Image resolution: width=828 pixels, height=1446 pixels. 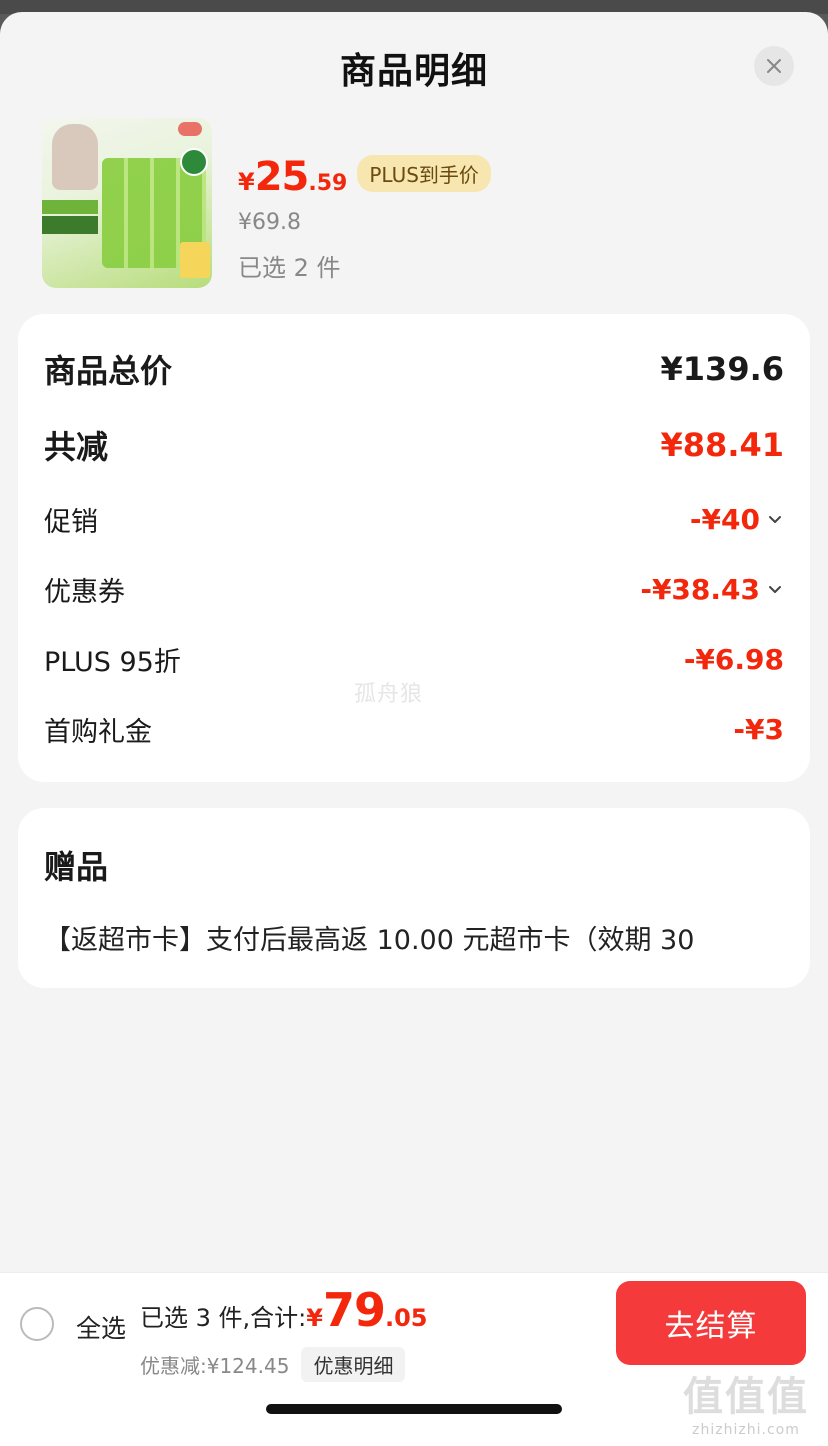 I want to click on product-thumbnail, so click(x=127, y=203).